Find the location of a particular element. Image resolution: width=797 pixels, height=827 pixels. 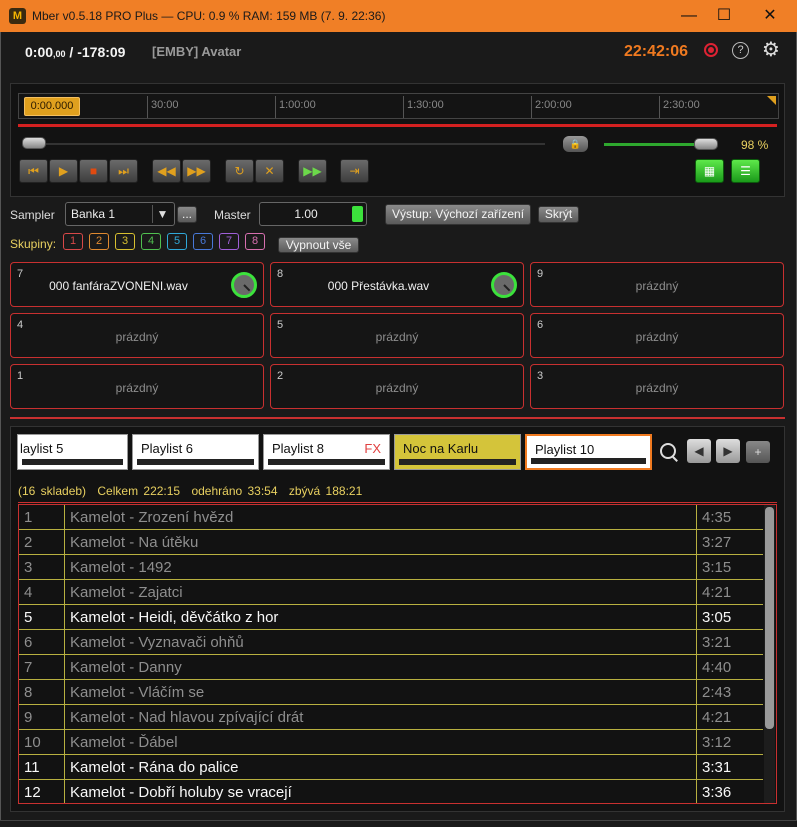

playlist-tab-label: Noc na Karlu is located at coordinates (441, 448).